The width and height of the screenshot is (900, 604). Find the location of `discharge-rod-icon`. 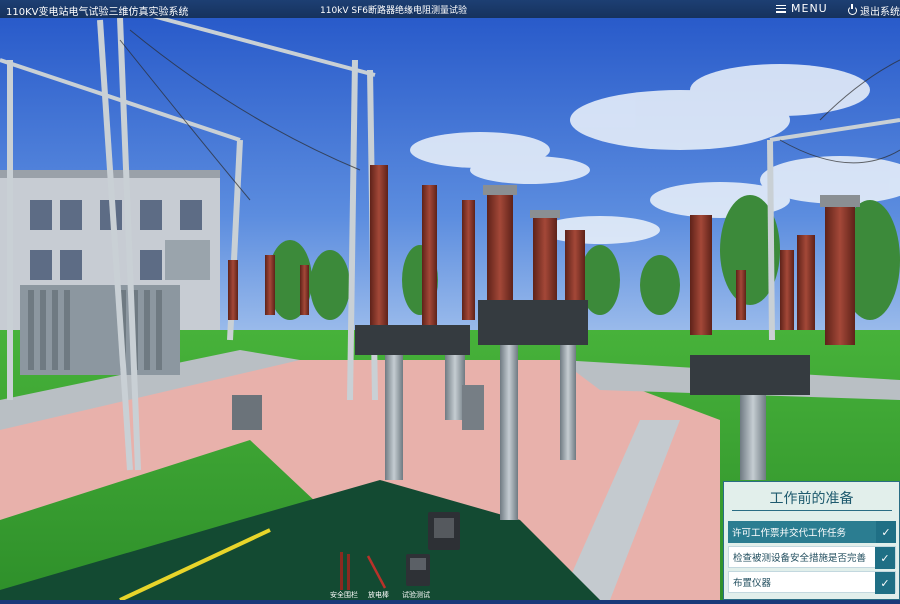

discharge-rod-icon is located at coordinates (376, 572).